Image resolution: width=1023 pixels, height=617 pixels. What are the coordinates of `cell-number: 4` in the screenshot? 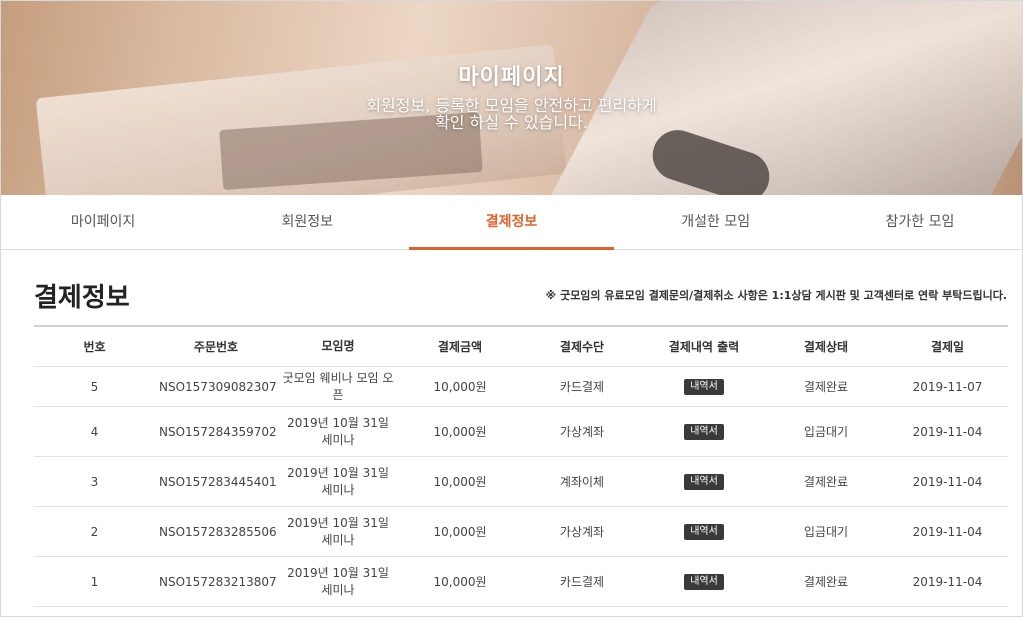 It's located at (94, 431).